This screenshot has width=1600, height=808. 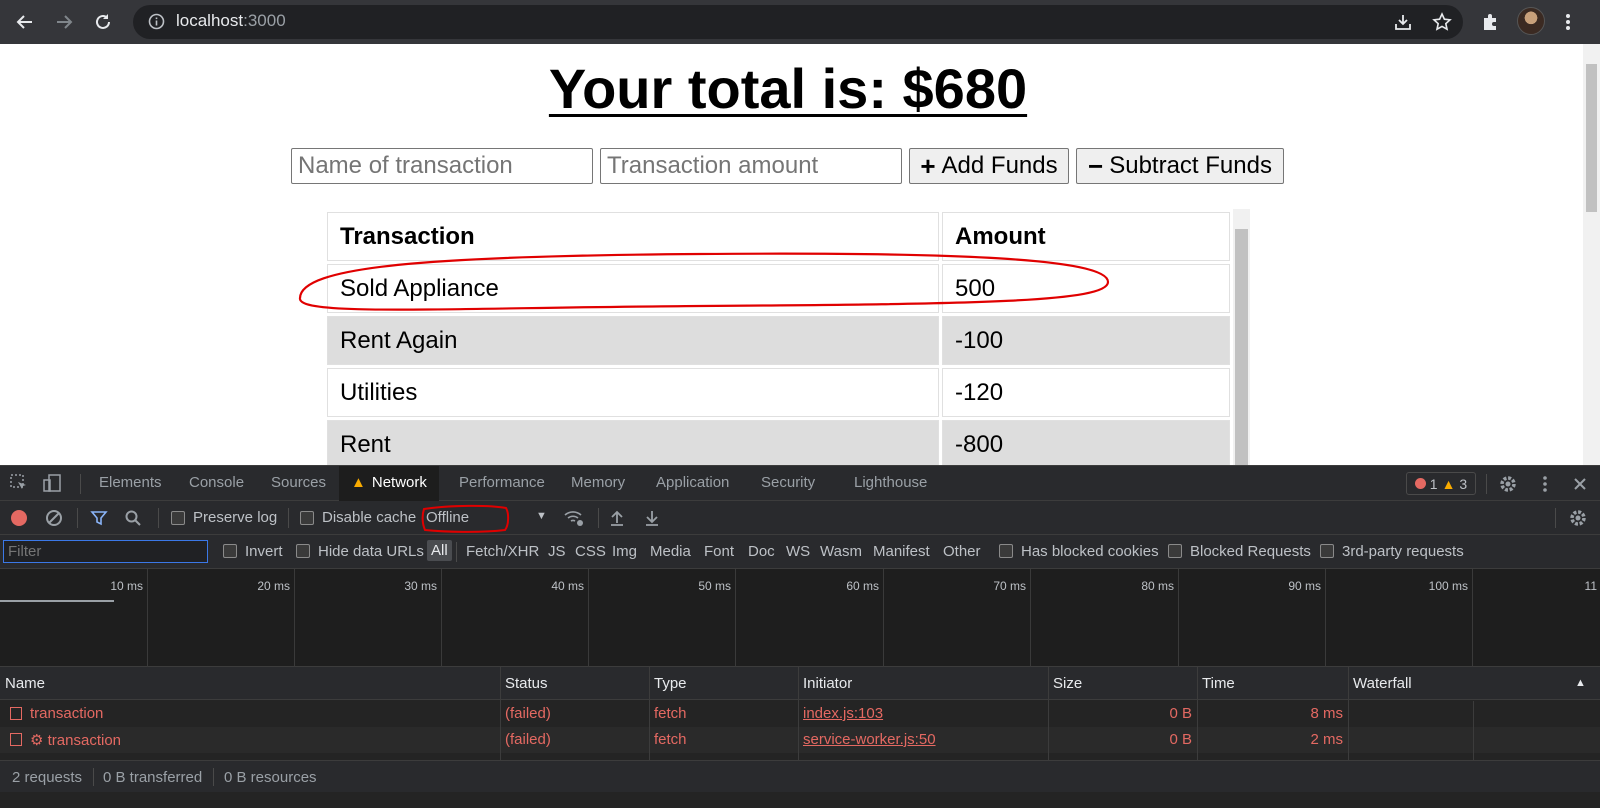 What do you see at coordinates (1382, 683) in the screenshot?
I see `column-waterfall: Waterfall` at bounding box center [1382, 683].